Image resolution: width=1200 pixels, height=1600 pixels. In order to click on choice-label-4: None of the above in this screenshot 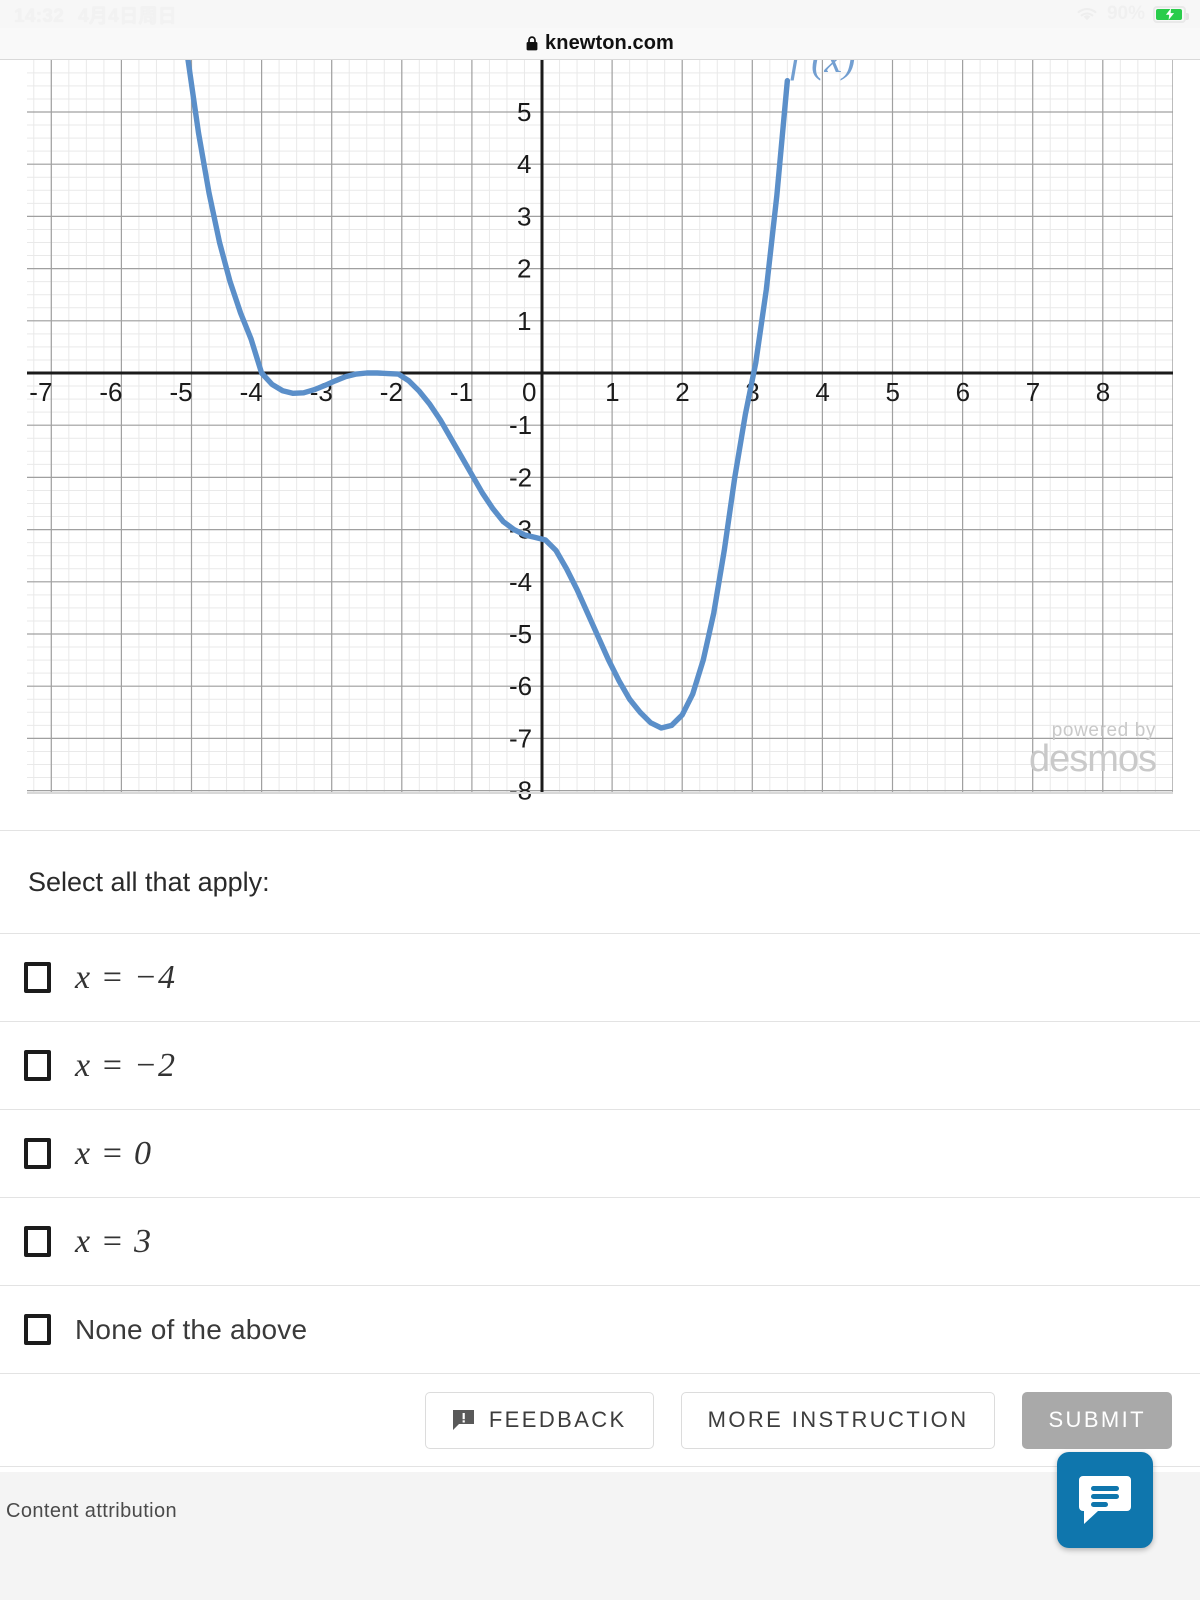, I will do `click(191, 1329)`.